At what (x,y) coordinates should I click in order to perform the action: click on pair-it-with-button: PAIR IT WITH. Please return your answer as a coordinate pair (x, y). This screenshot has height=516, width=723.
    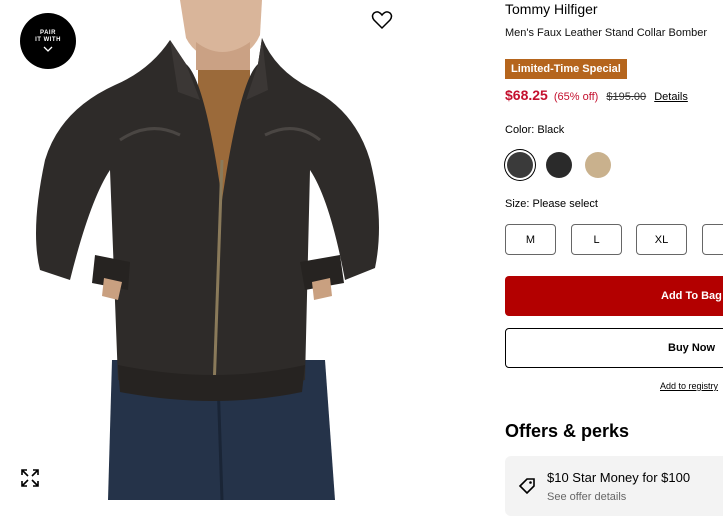
    Looking at the image, I should click on (48, 41).